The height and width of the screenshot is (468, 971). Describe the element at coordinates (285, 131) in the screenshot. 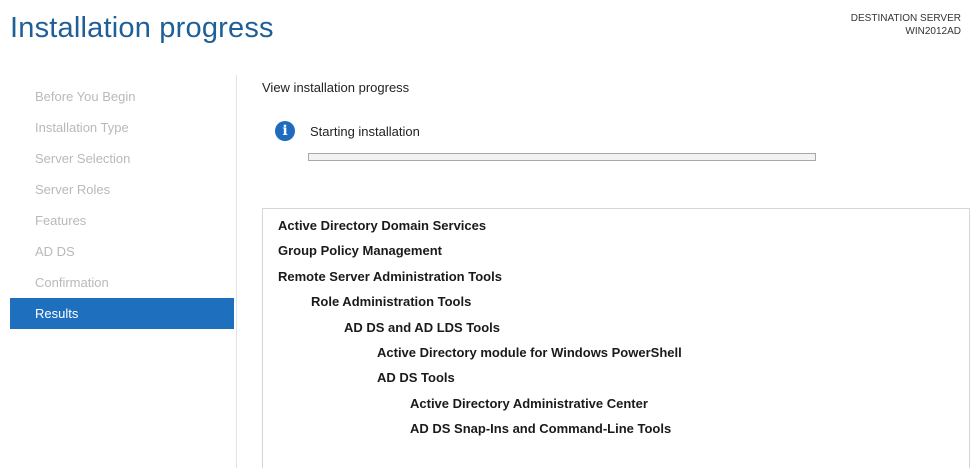

I see `info-icon: i` at that location.